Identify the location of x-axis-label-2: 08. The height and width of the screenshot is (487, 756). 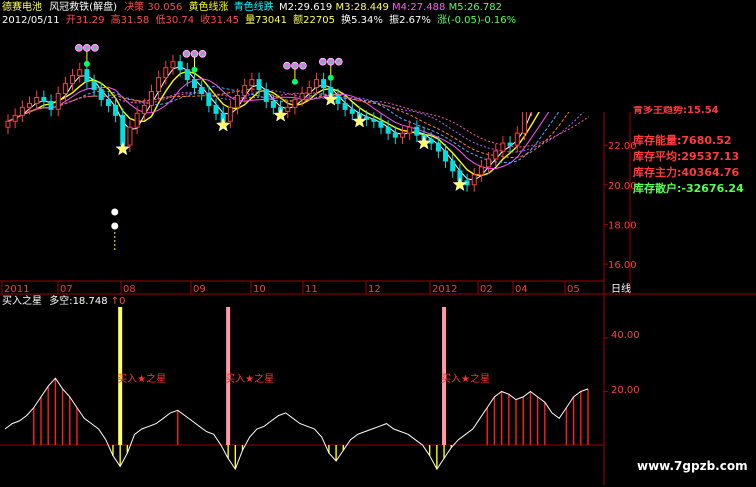
(129, 289).